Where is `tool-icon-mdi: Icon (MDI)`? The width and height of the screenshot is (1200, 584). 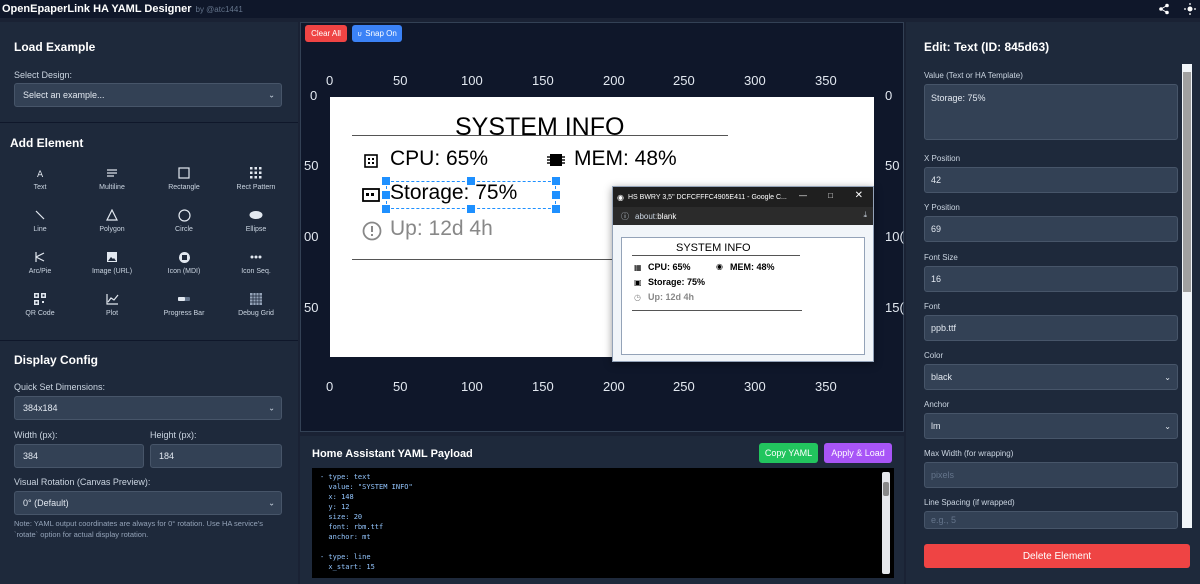 tool-icon-mdi: Icon (MDI) is located at coordinates (184, 266).